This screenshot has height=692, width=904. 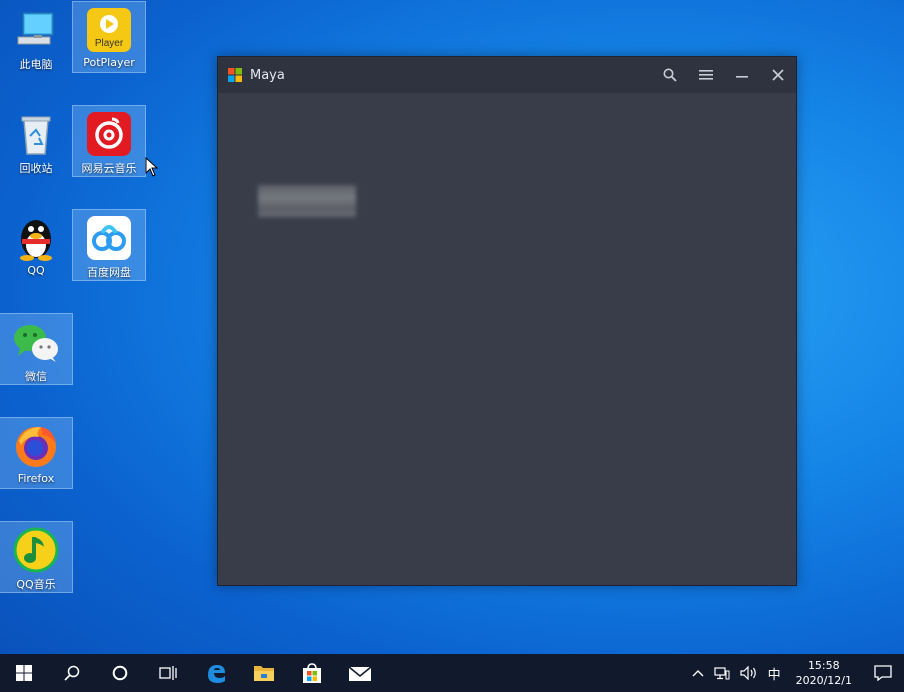 I want to click on window-title: Maya, so click(x=267, y=75).